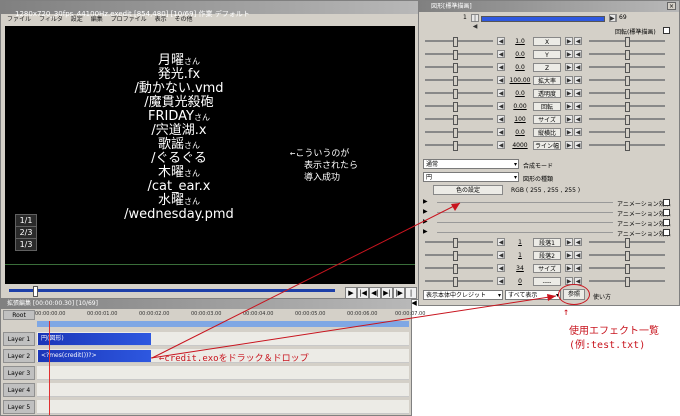  I want to click on ref-arrow-line, so click(353, 327).